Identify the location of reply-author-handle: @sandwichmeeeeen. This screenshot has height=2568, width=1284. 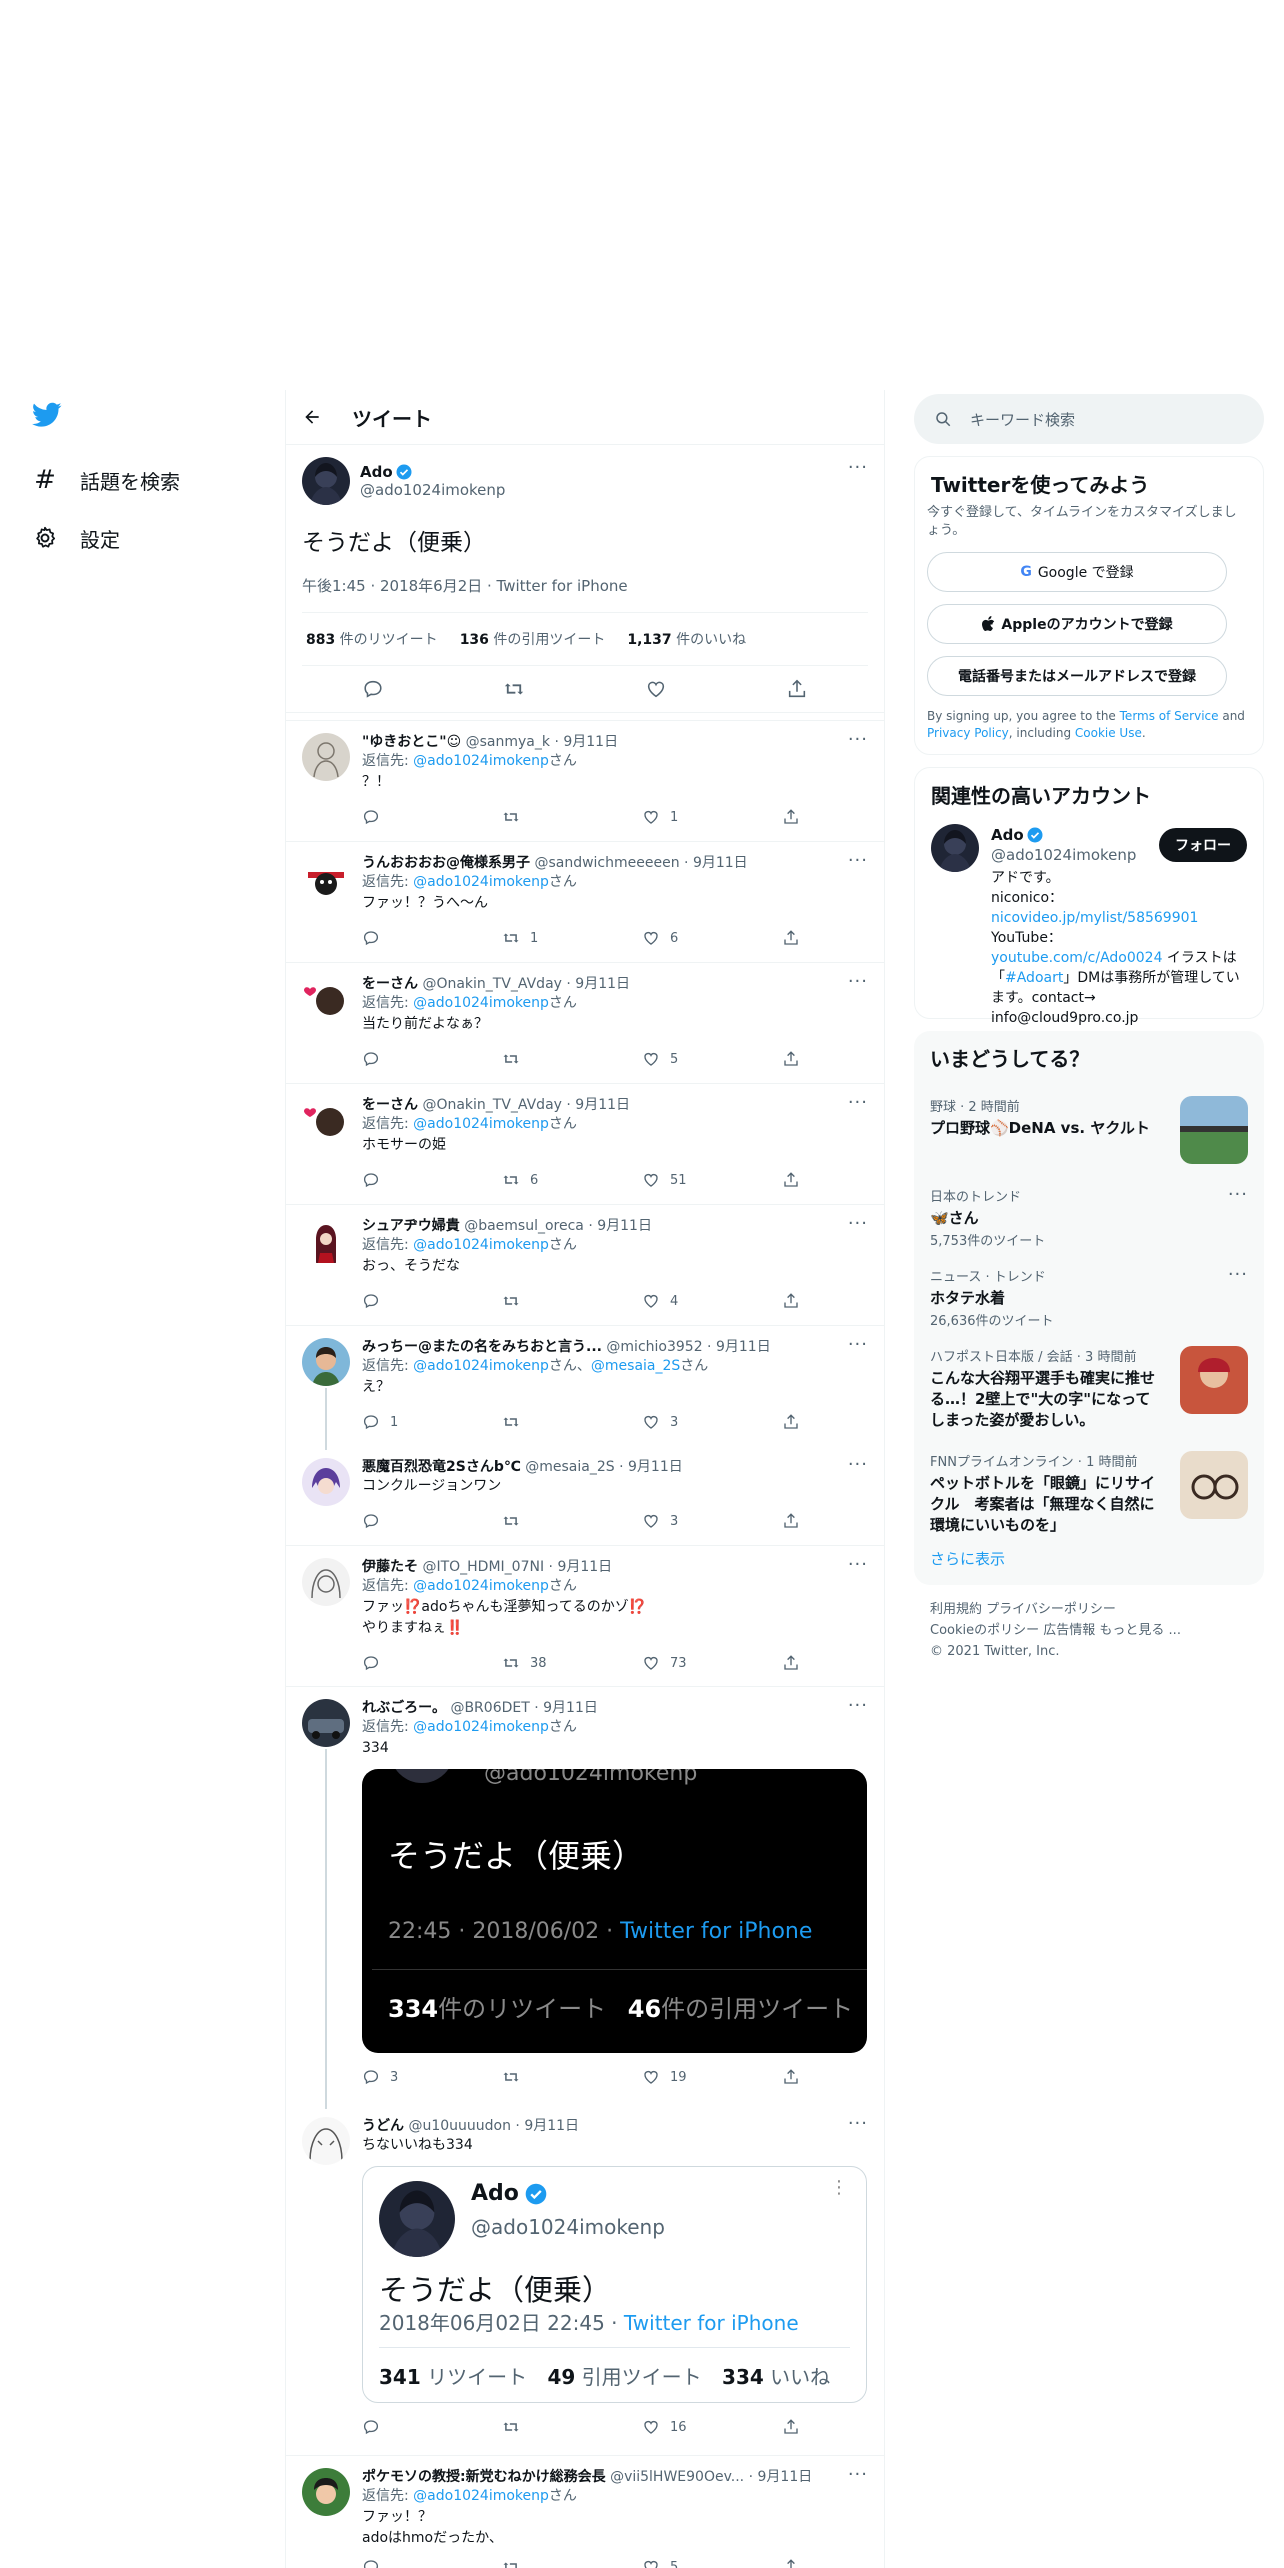
(606, 863).